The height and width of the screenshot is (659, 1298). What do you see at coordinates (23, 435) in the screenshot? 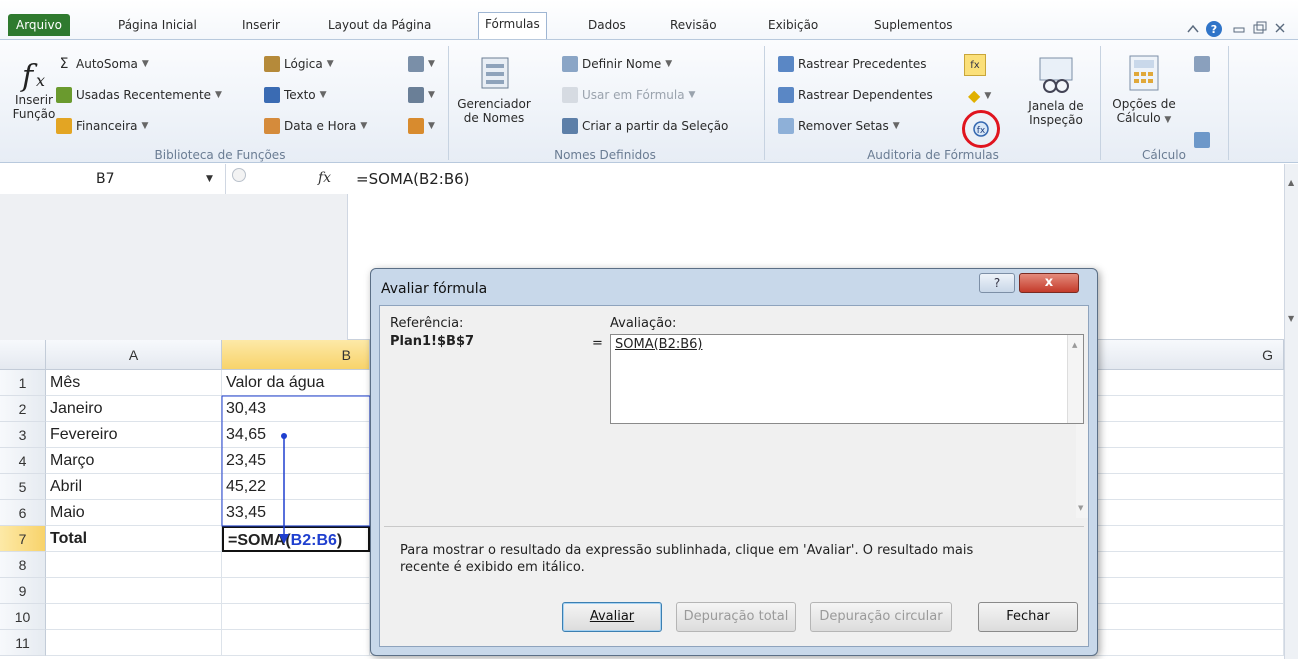
I see `row-header: 3` at bounding box center [23, 435].